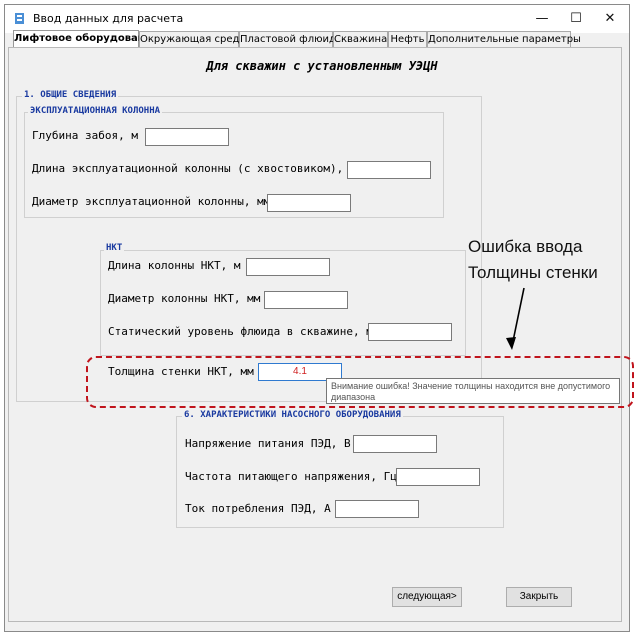 This screenshot has width=644, height=640. What do you see at coordinates (287, 39) in the screenshot?
I see `tab-reservoir-fluid: Пластовой флюид` at bounding box center [287, 39].